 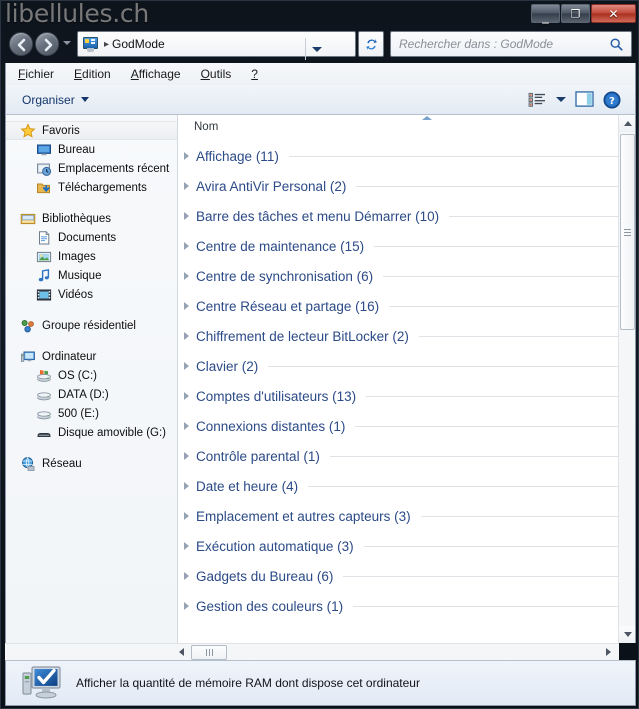 I want to click on window-controls: _ ❐ ✕, so click(x=583, y=13).